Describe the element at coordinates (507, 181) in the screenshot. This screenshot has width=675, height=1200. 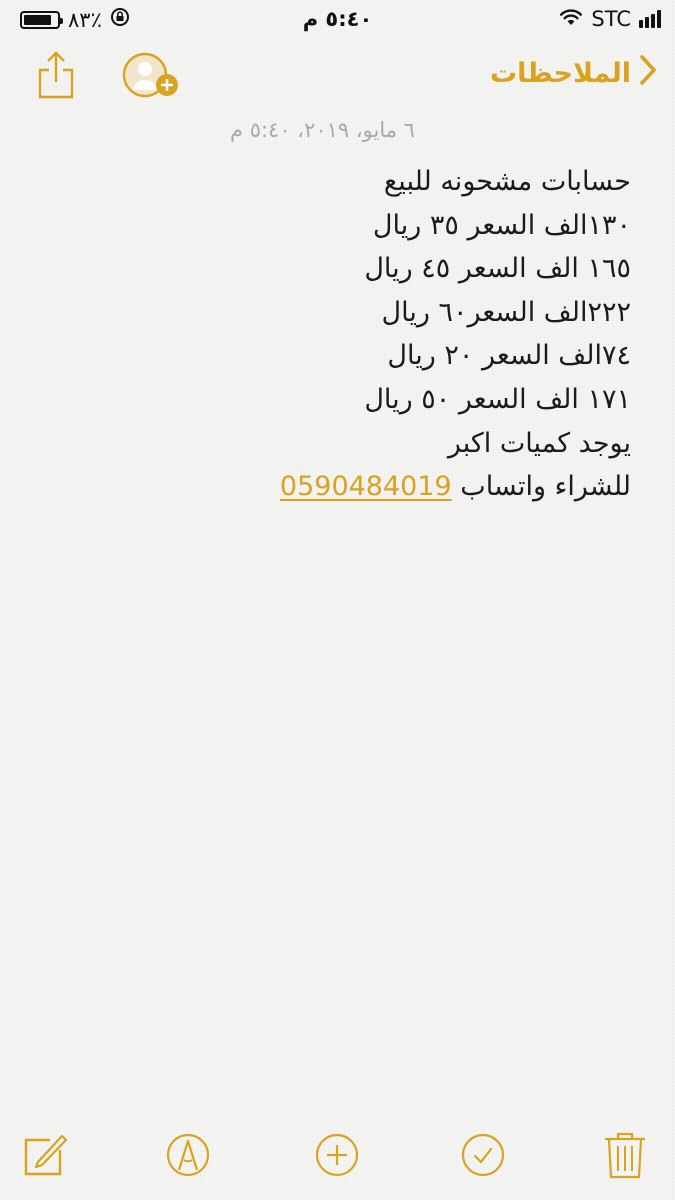
I see `note-line: حسابات مشحونه للبيع` at that location.